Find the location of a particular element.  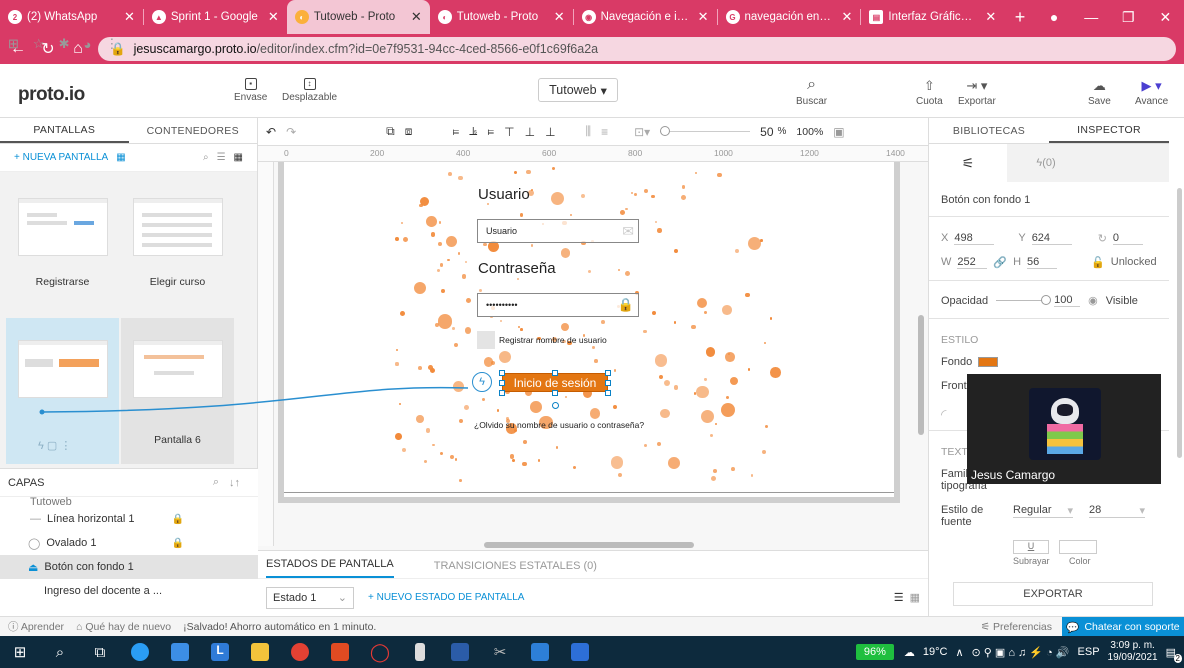

tab-estados: ESTADOS DE PANTALLA is located at coordinates (330, 568).